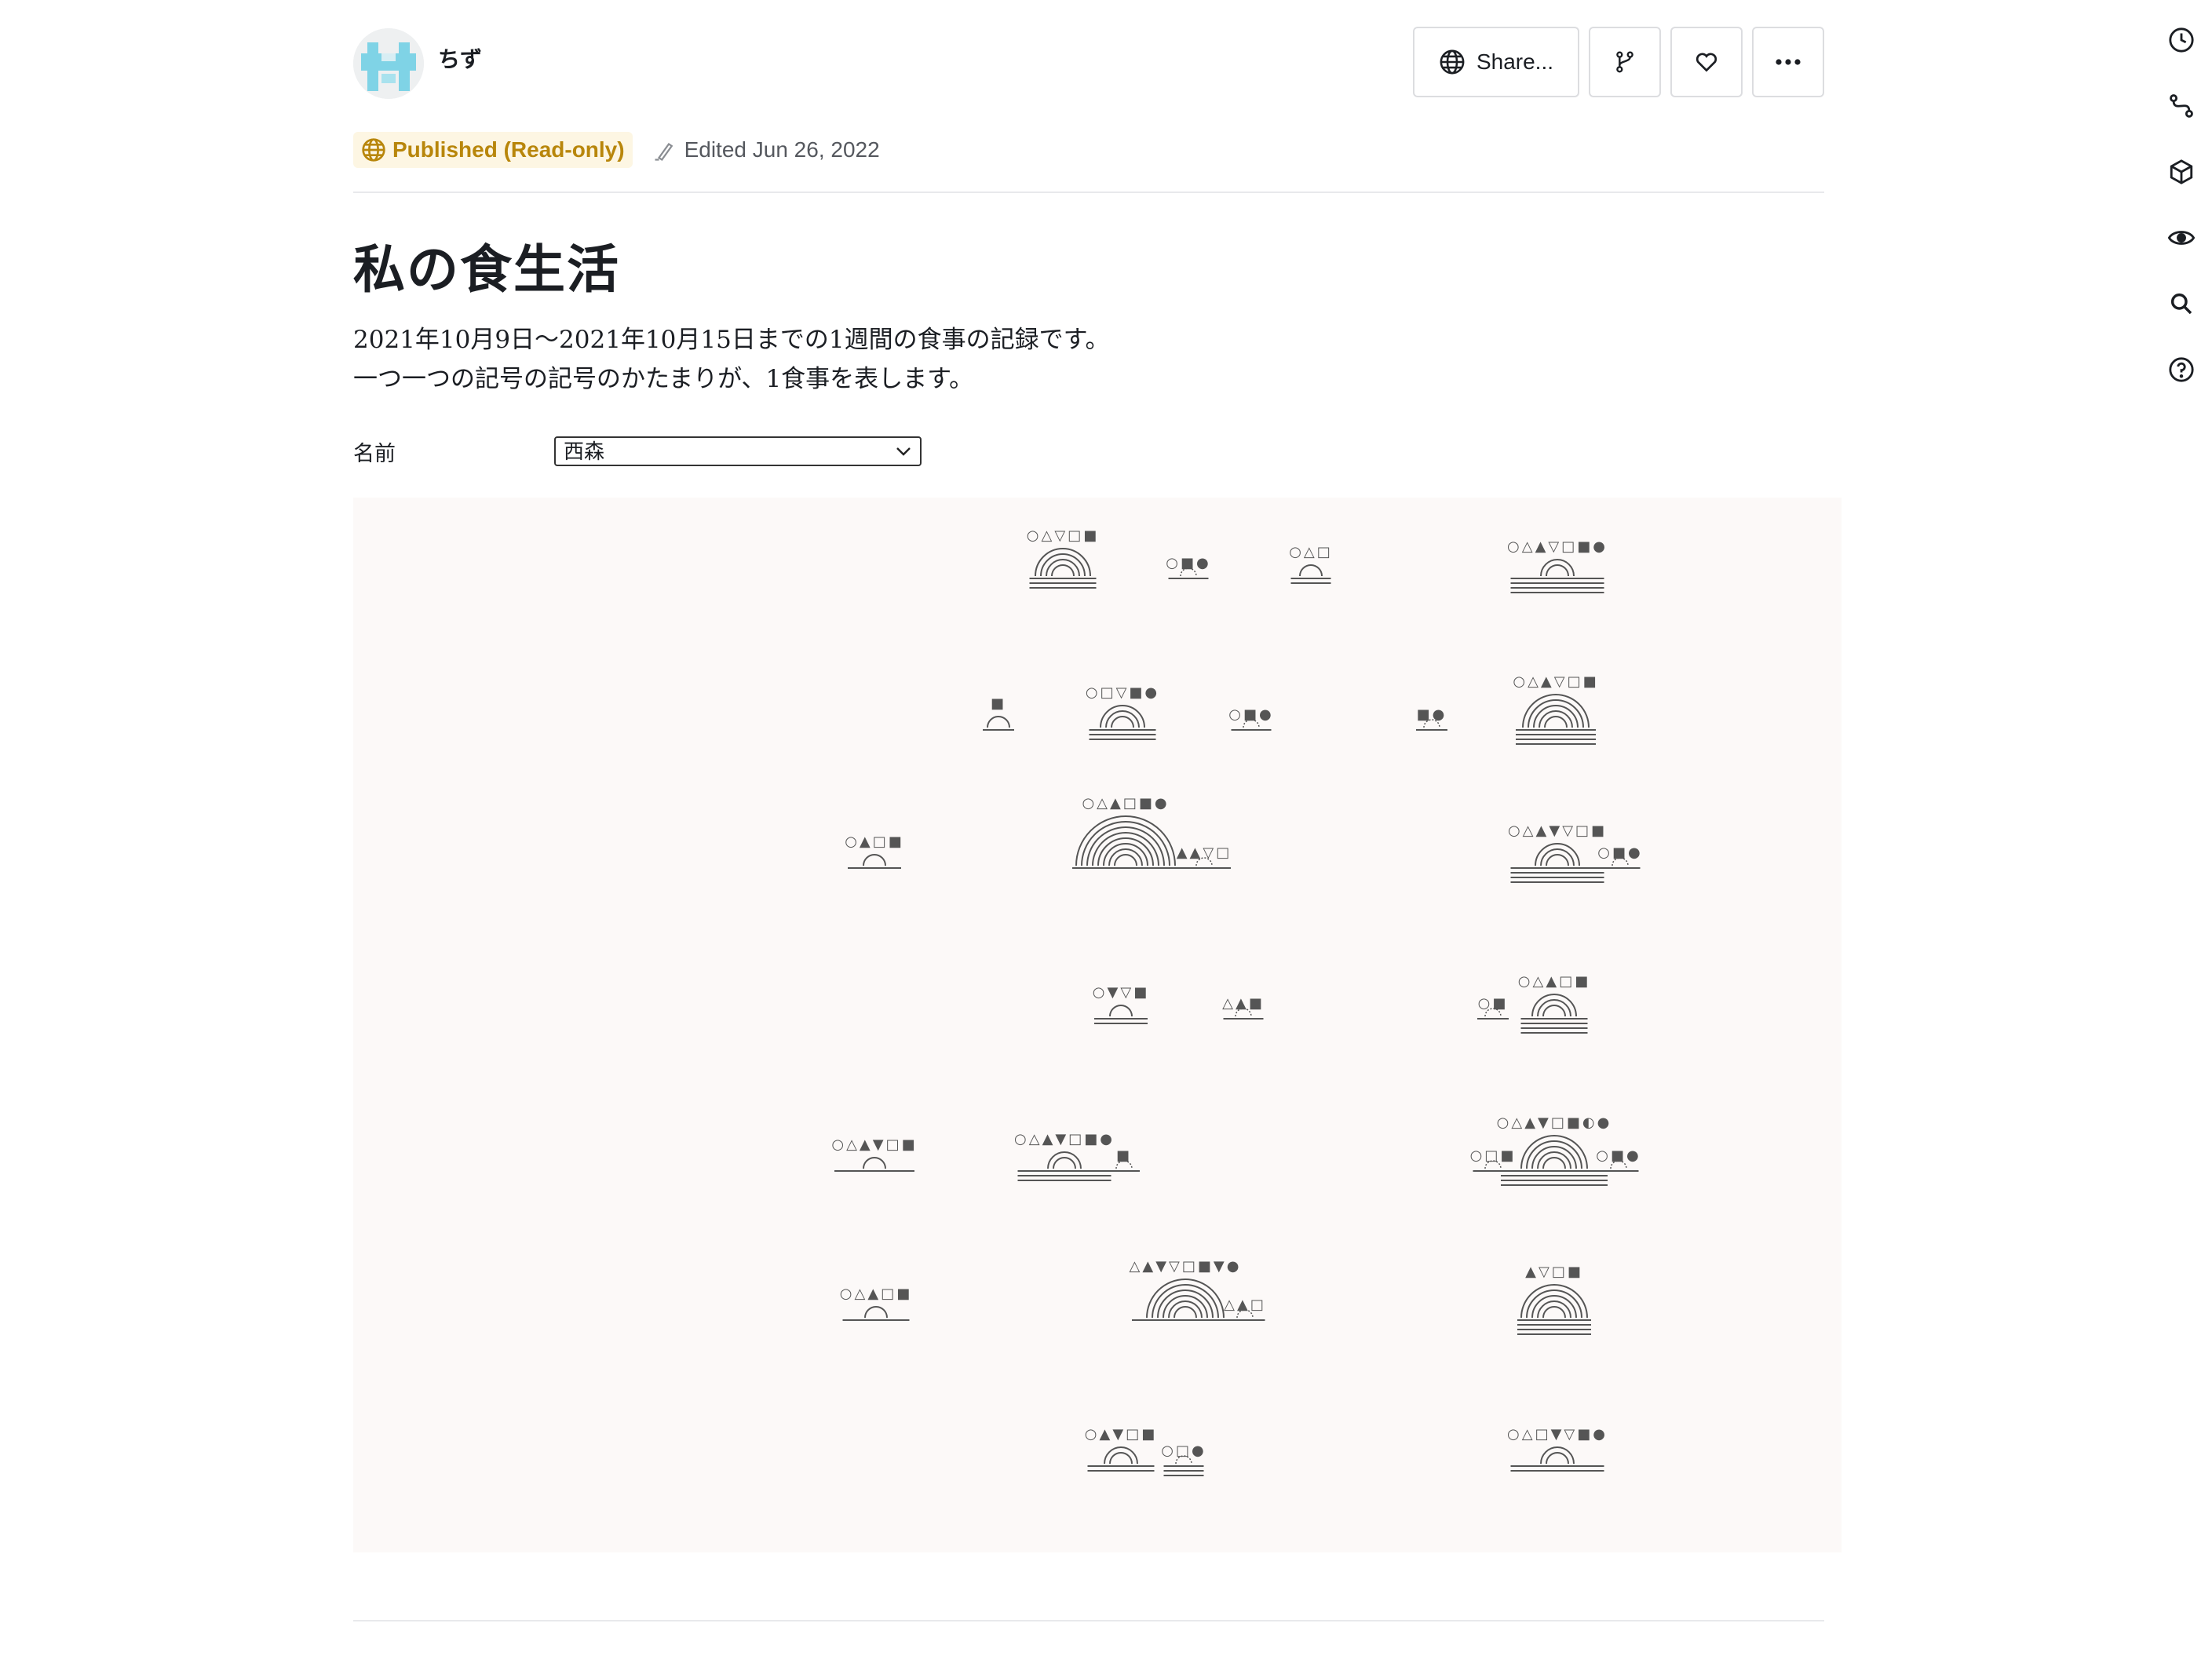  What do you see at coordinates (1554, 1122) in the screenshot?
I see `meal-symbols: ○△▲▼□■◐●` at bounding box center [1554, 1122].